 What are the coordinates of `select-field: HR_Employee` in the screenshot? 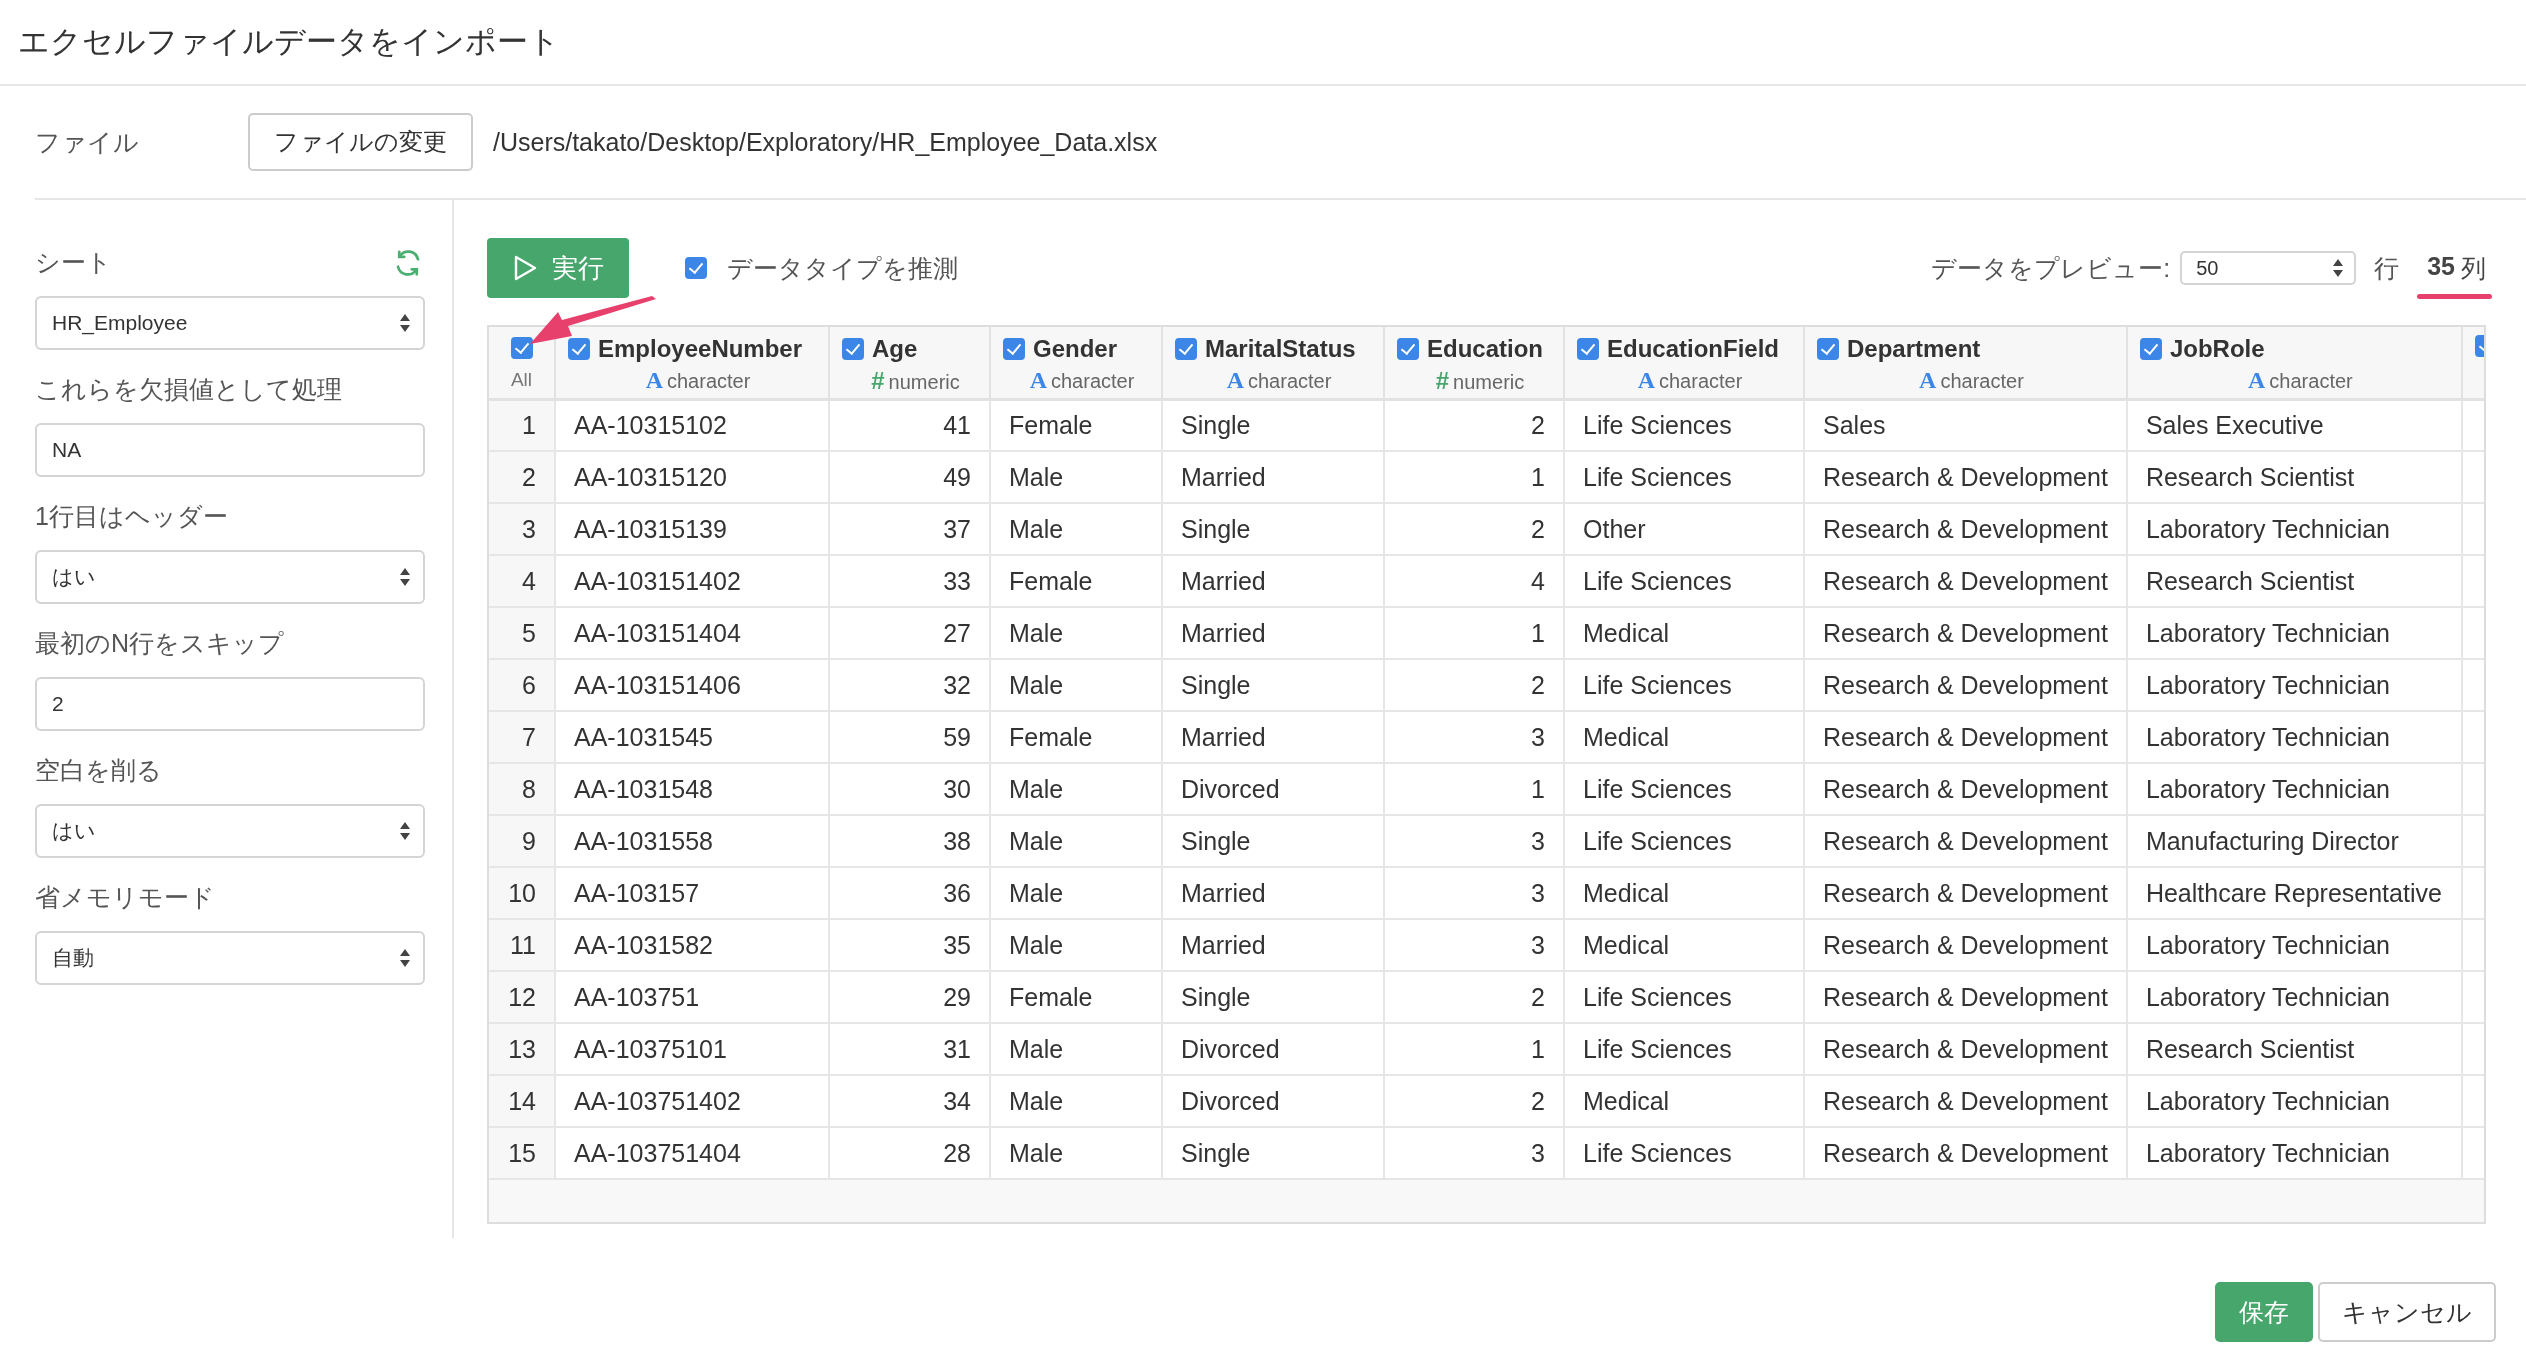 It's located at (230, 323).